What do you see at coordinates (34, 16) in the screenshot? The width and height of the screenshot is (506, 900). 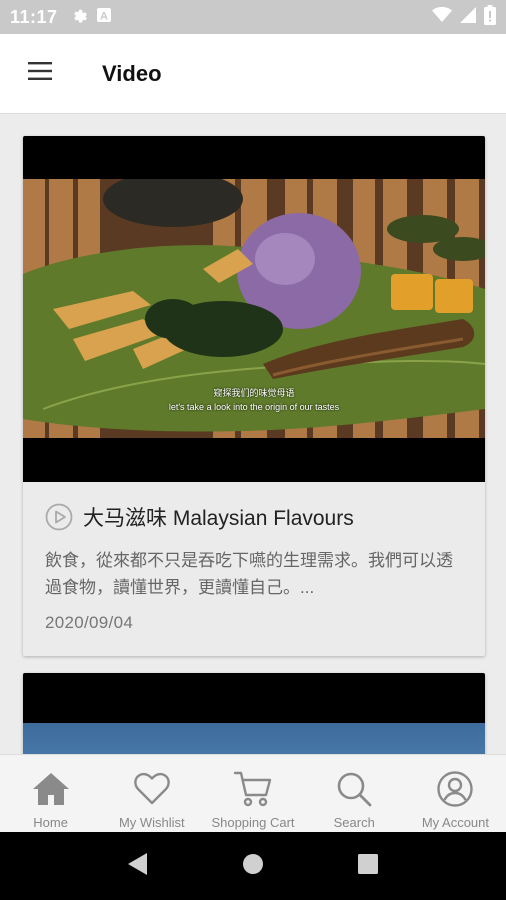 I see `status-time: 11:17` at bounding box center [34, 16].